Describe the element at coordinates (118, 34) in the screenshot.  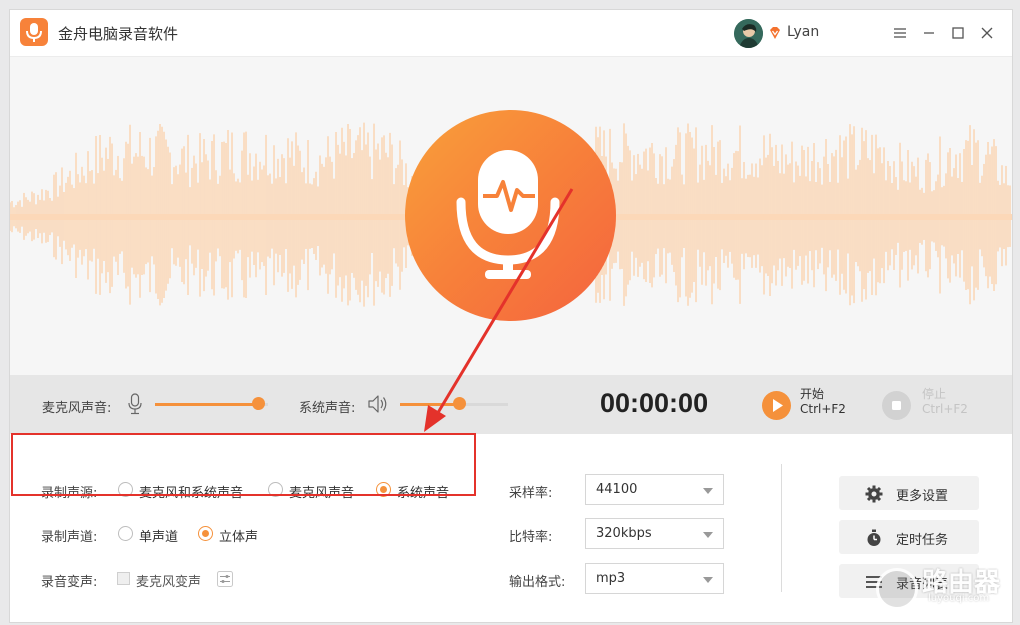
I see `app-title: 金舟电脑录音软件` at that location.